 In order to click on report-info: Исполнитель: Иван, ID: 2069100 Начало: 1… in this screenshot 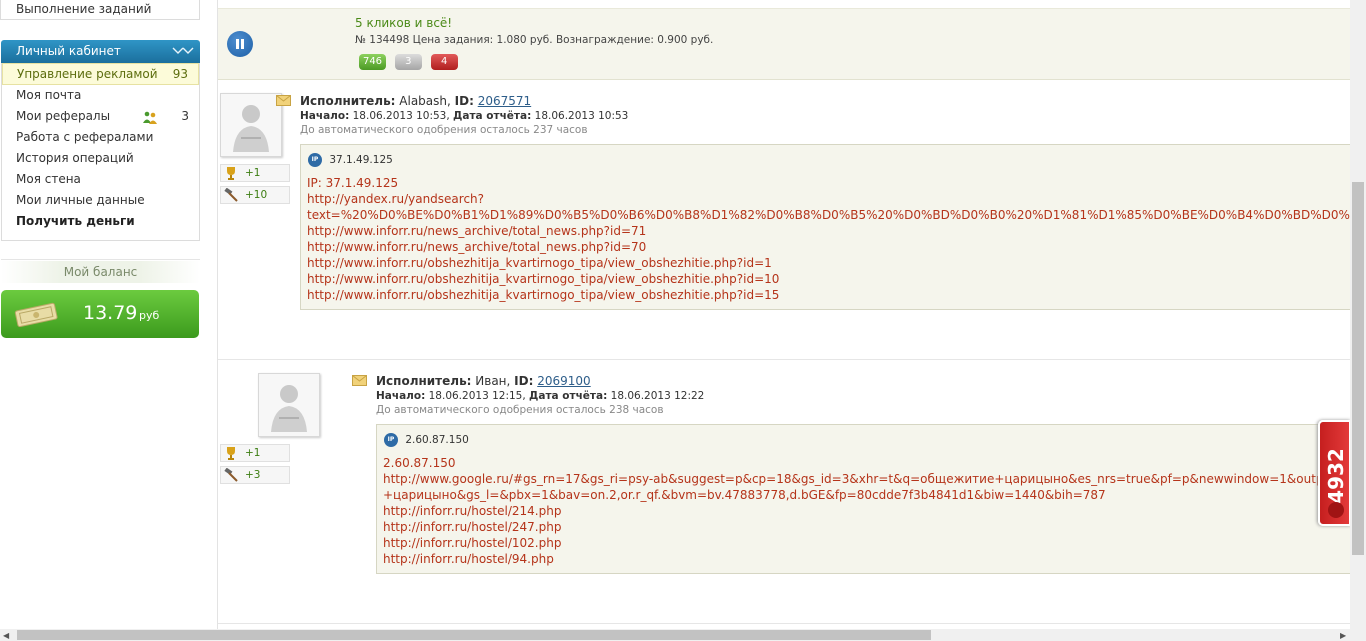, I will do `click(528, 395)`.